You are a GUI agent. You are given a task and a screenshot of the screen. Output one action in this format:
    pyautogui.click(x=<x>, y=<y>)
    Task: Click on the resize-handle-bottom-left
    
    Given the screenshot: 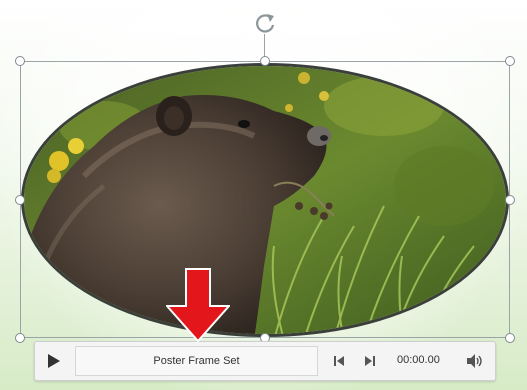 What is the action you would take?
    pyautogui.click(x=20, y=338)
    